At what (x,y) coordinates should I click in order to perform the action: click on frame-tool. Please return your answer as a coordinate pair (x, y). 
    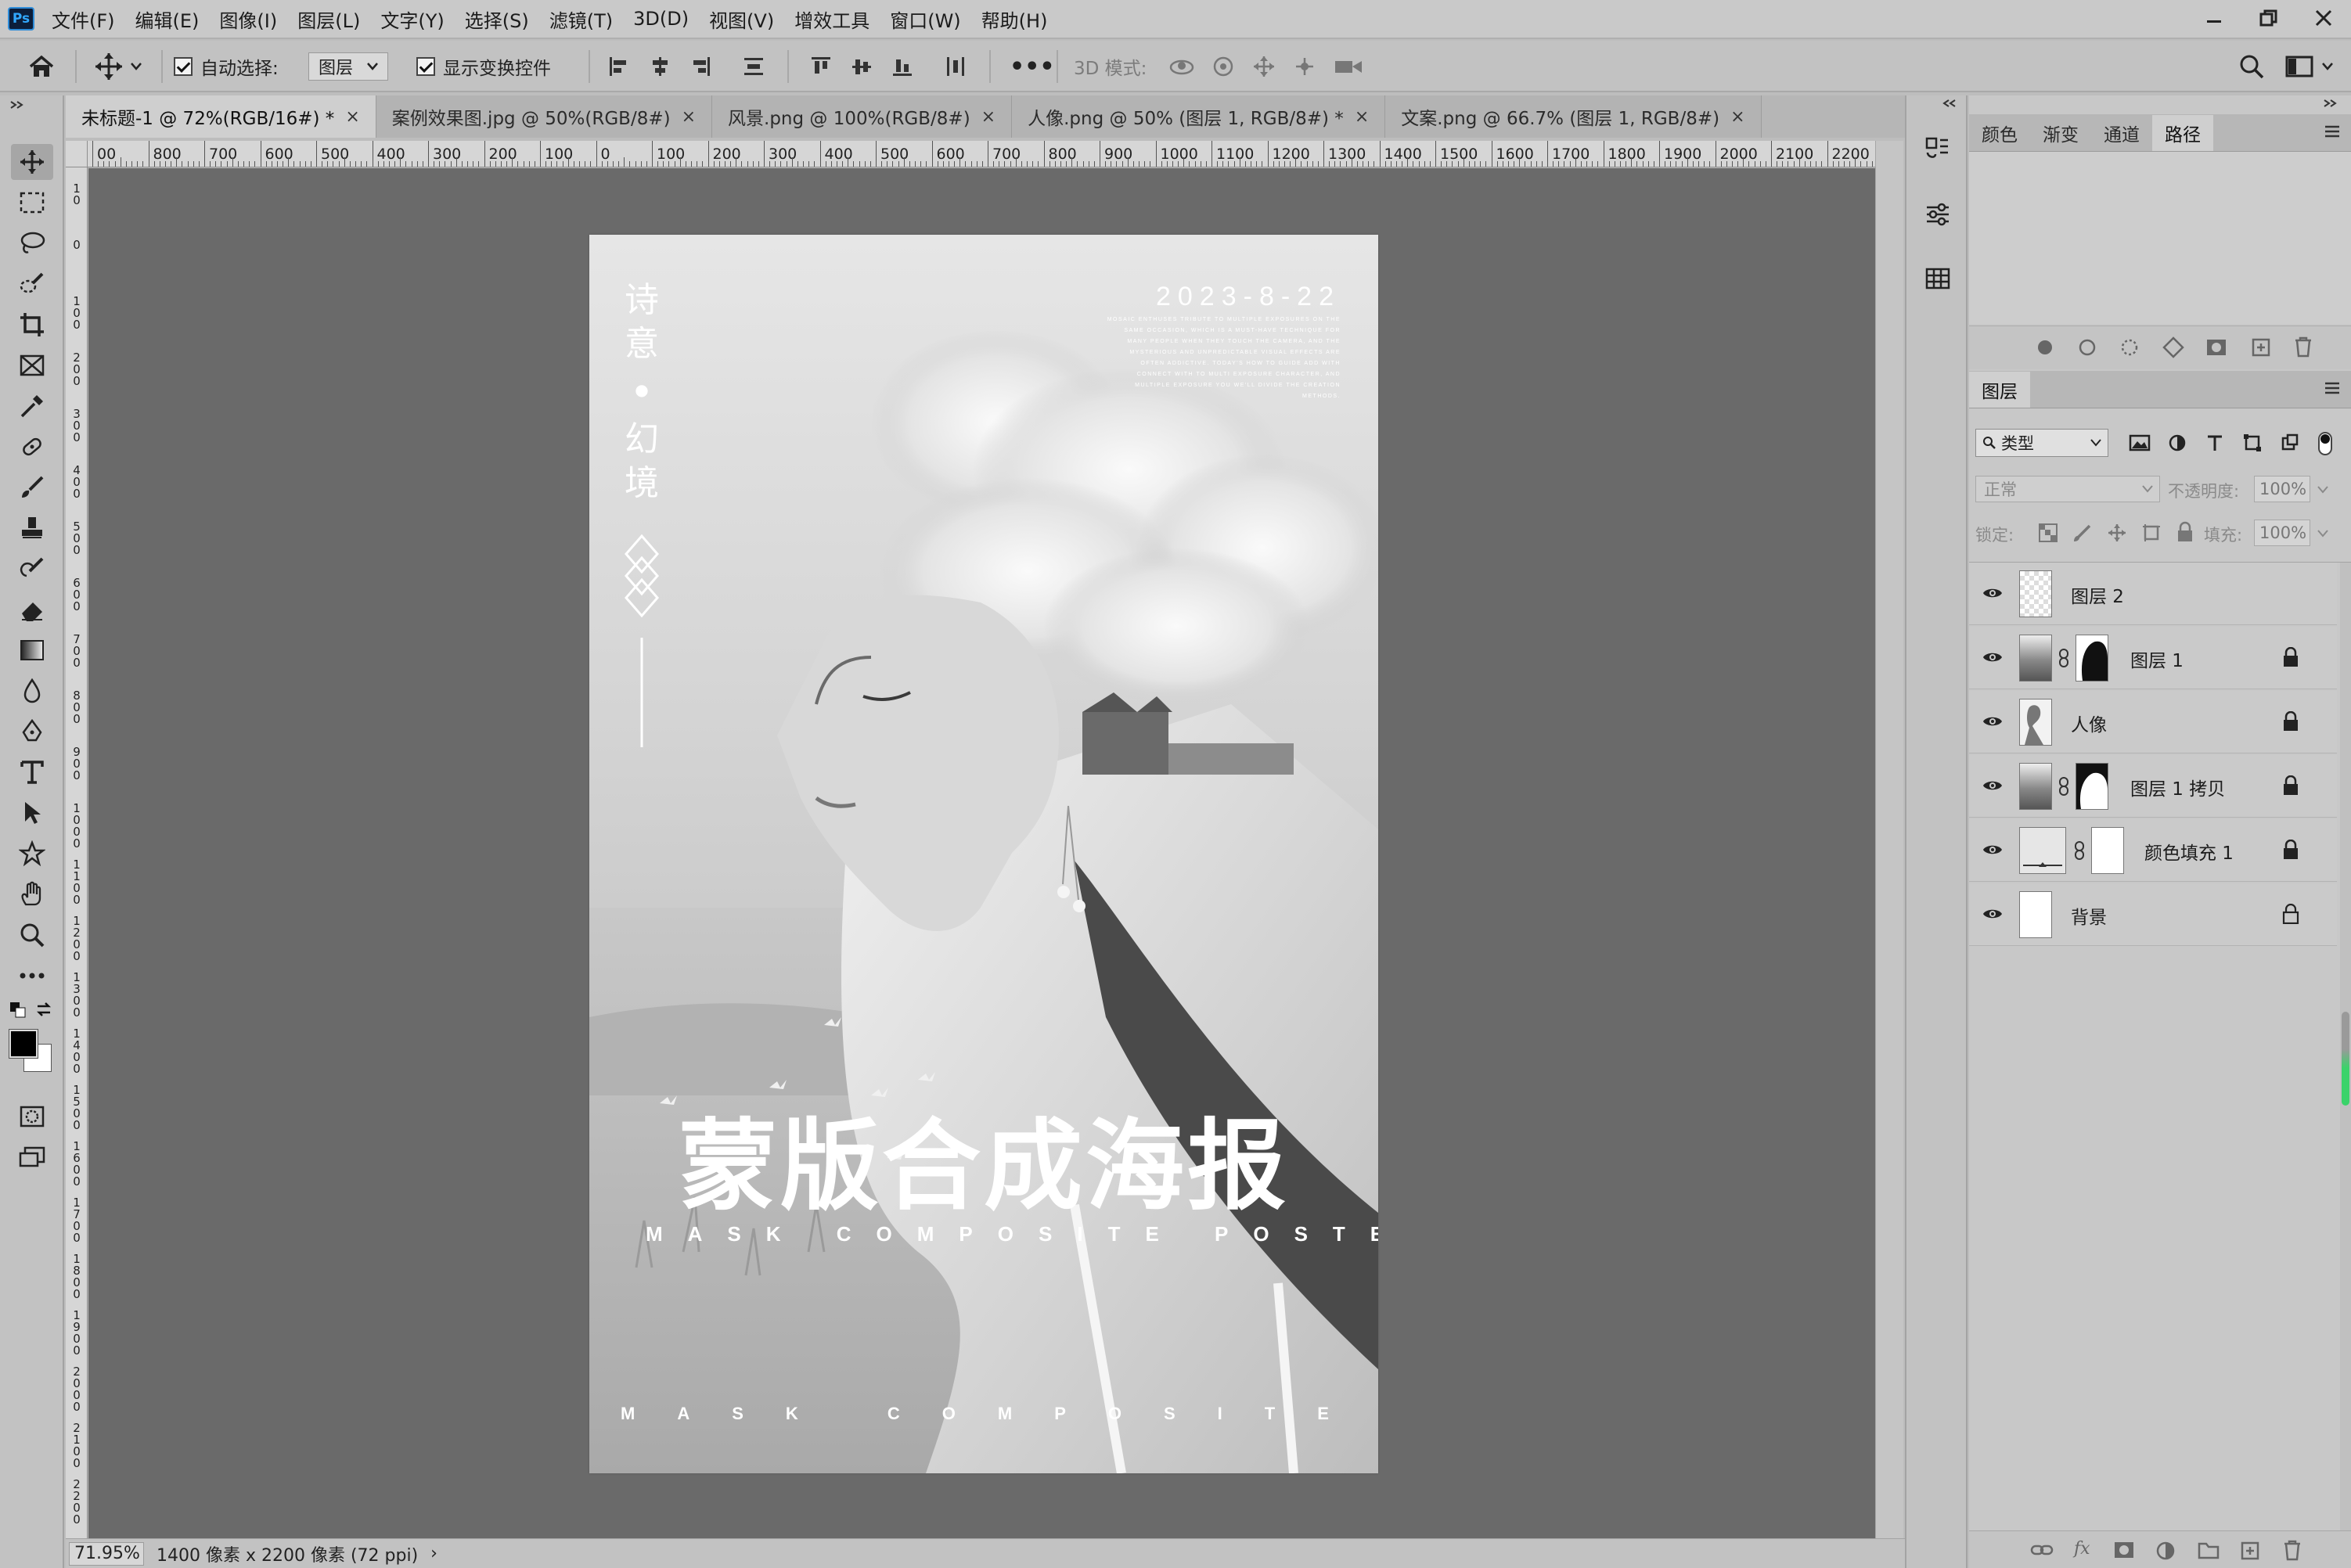
    Looking at the image, I should click on (32, 365).